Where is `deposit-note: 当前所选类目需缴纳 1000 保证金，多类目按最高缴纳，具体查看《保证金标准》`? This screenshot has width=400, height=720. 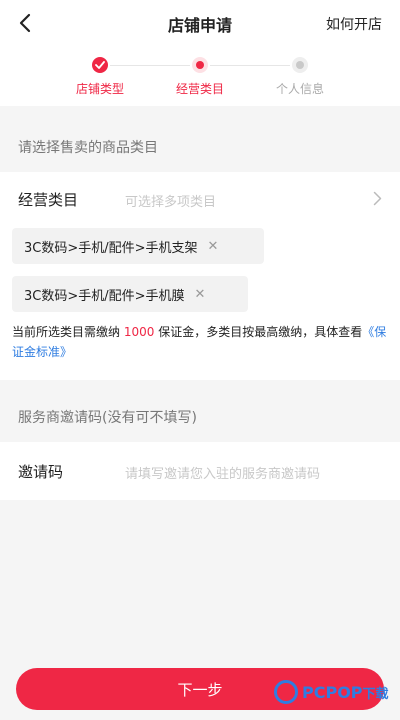
deposit-note: 当前所选类目需缴纳 1000 保证金，多类目按最高缴纳，具体查看《保证金标准》 is located at coordinates (200, 342).